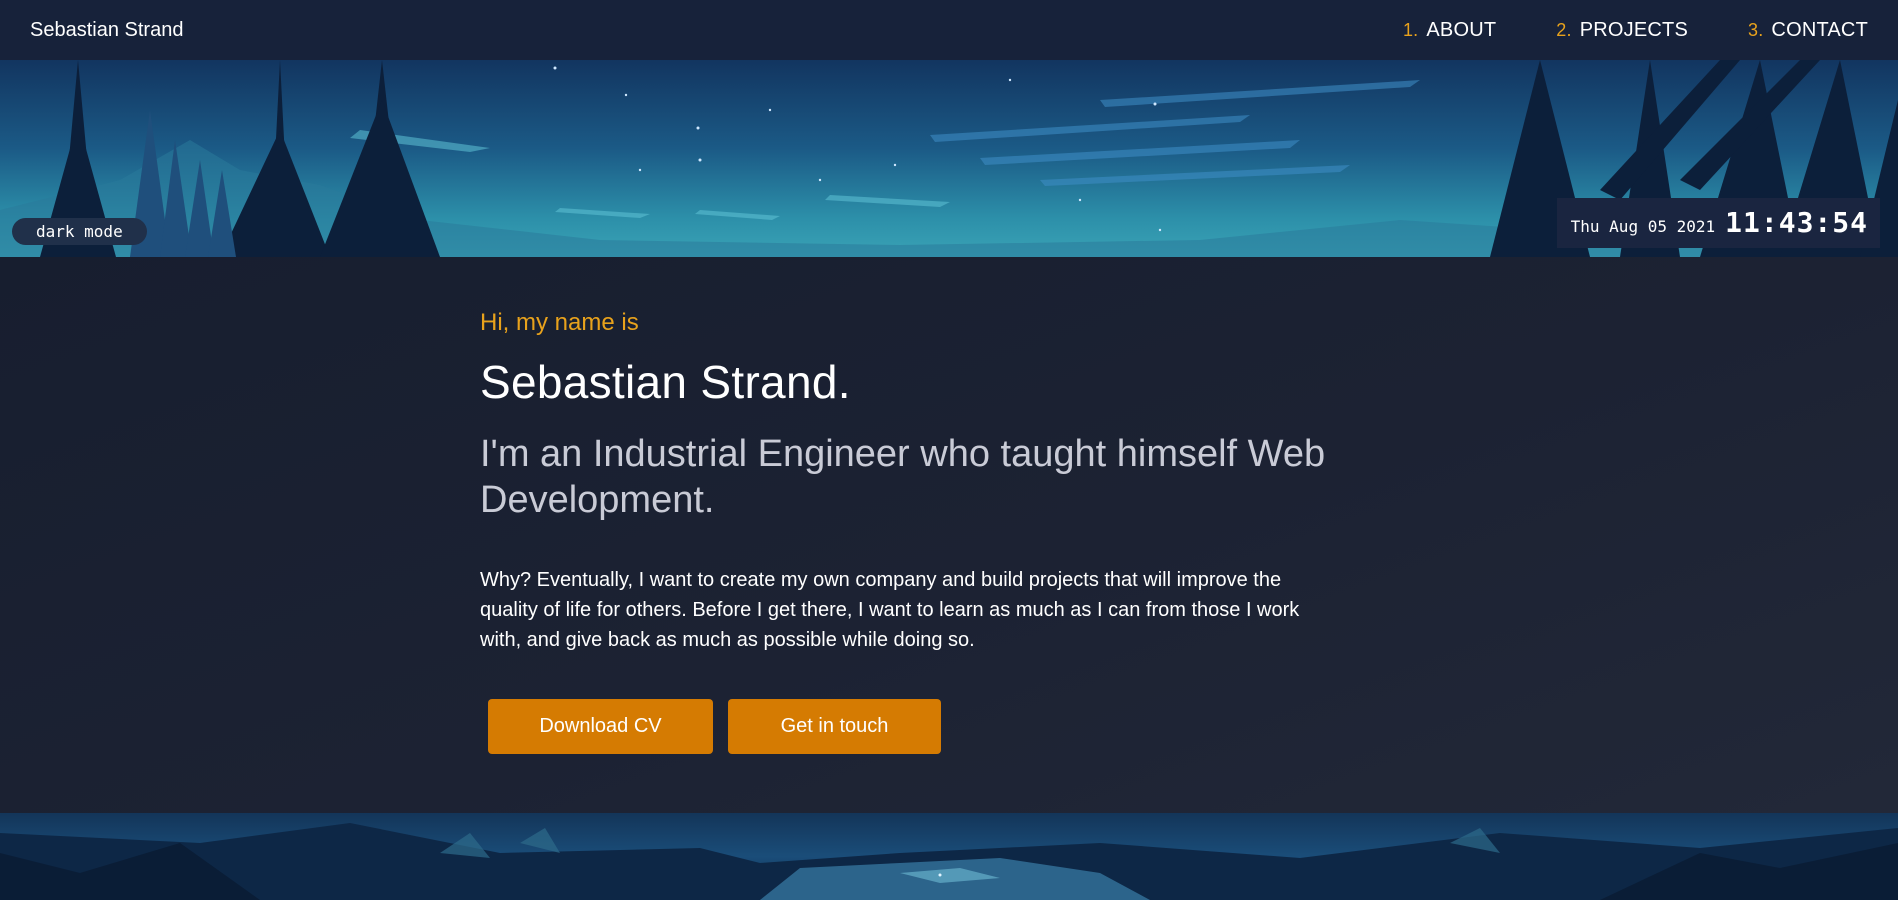 Image resolution: width=1898 pixels, height=900 pixels. Describe the element at coordinates (1461, 30) in the screenshot. I see `nav-label: ABOUT` at that location.